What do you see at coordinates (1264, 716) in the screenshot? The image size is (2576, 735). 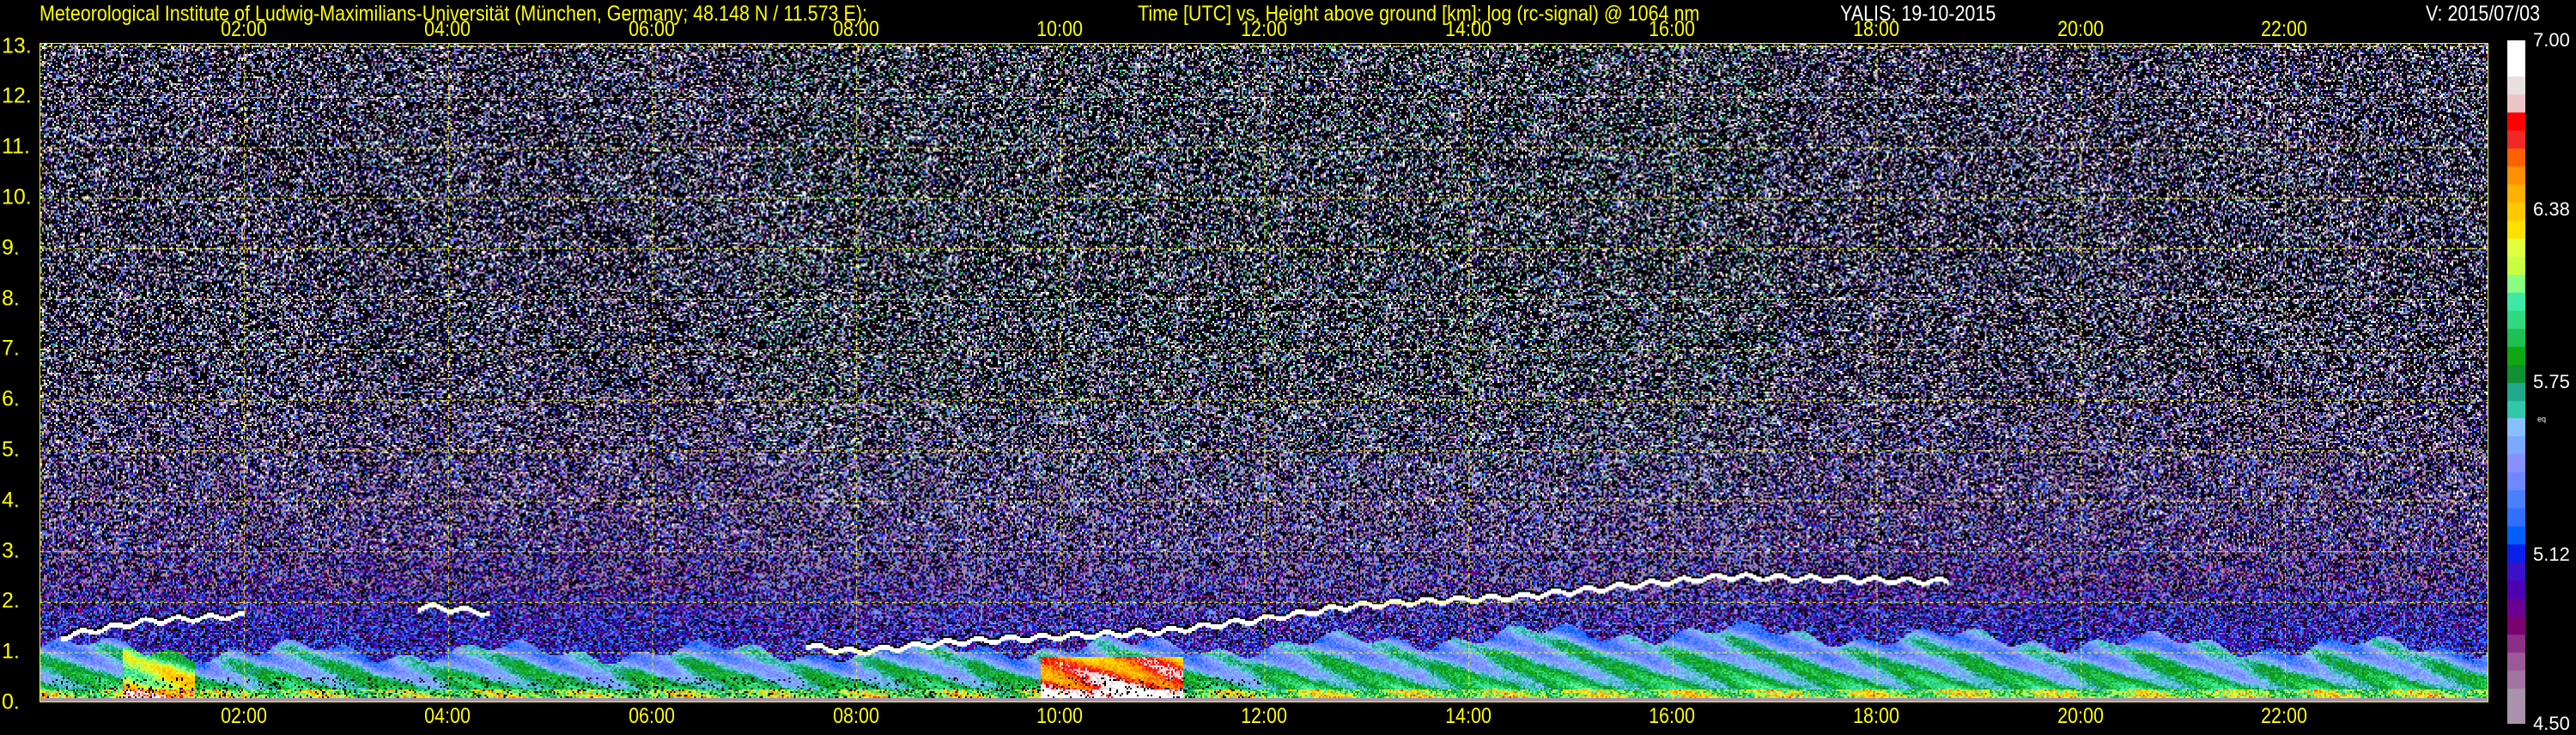 I see `x-tick-label-bottom: 12:00` at bounding box center [1264, 716].